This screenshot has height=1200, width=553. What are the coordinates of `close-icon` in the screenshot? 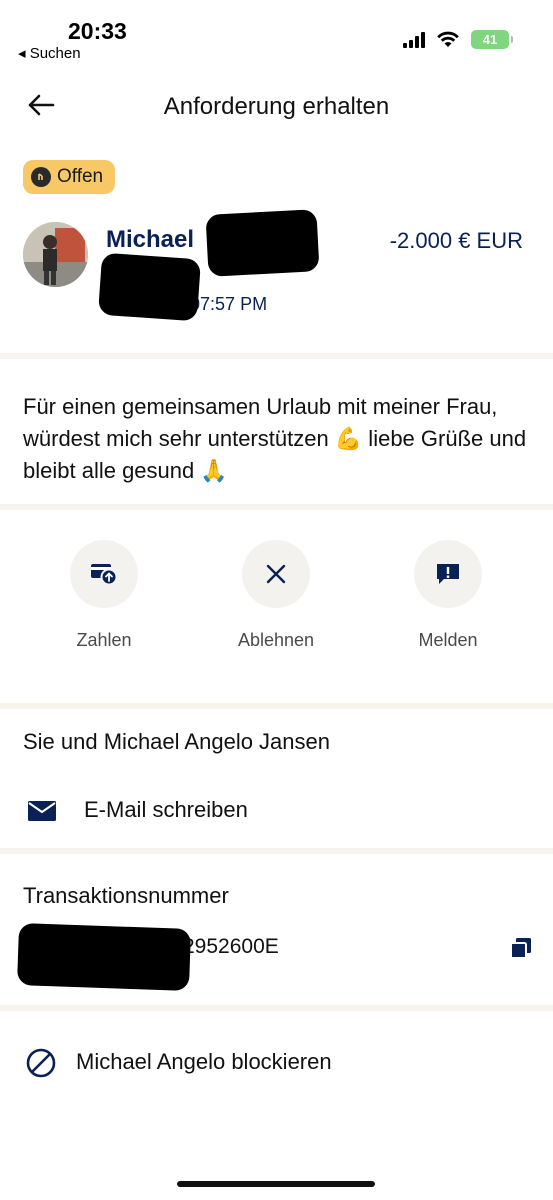 It's located at (276, 574).